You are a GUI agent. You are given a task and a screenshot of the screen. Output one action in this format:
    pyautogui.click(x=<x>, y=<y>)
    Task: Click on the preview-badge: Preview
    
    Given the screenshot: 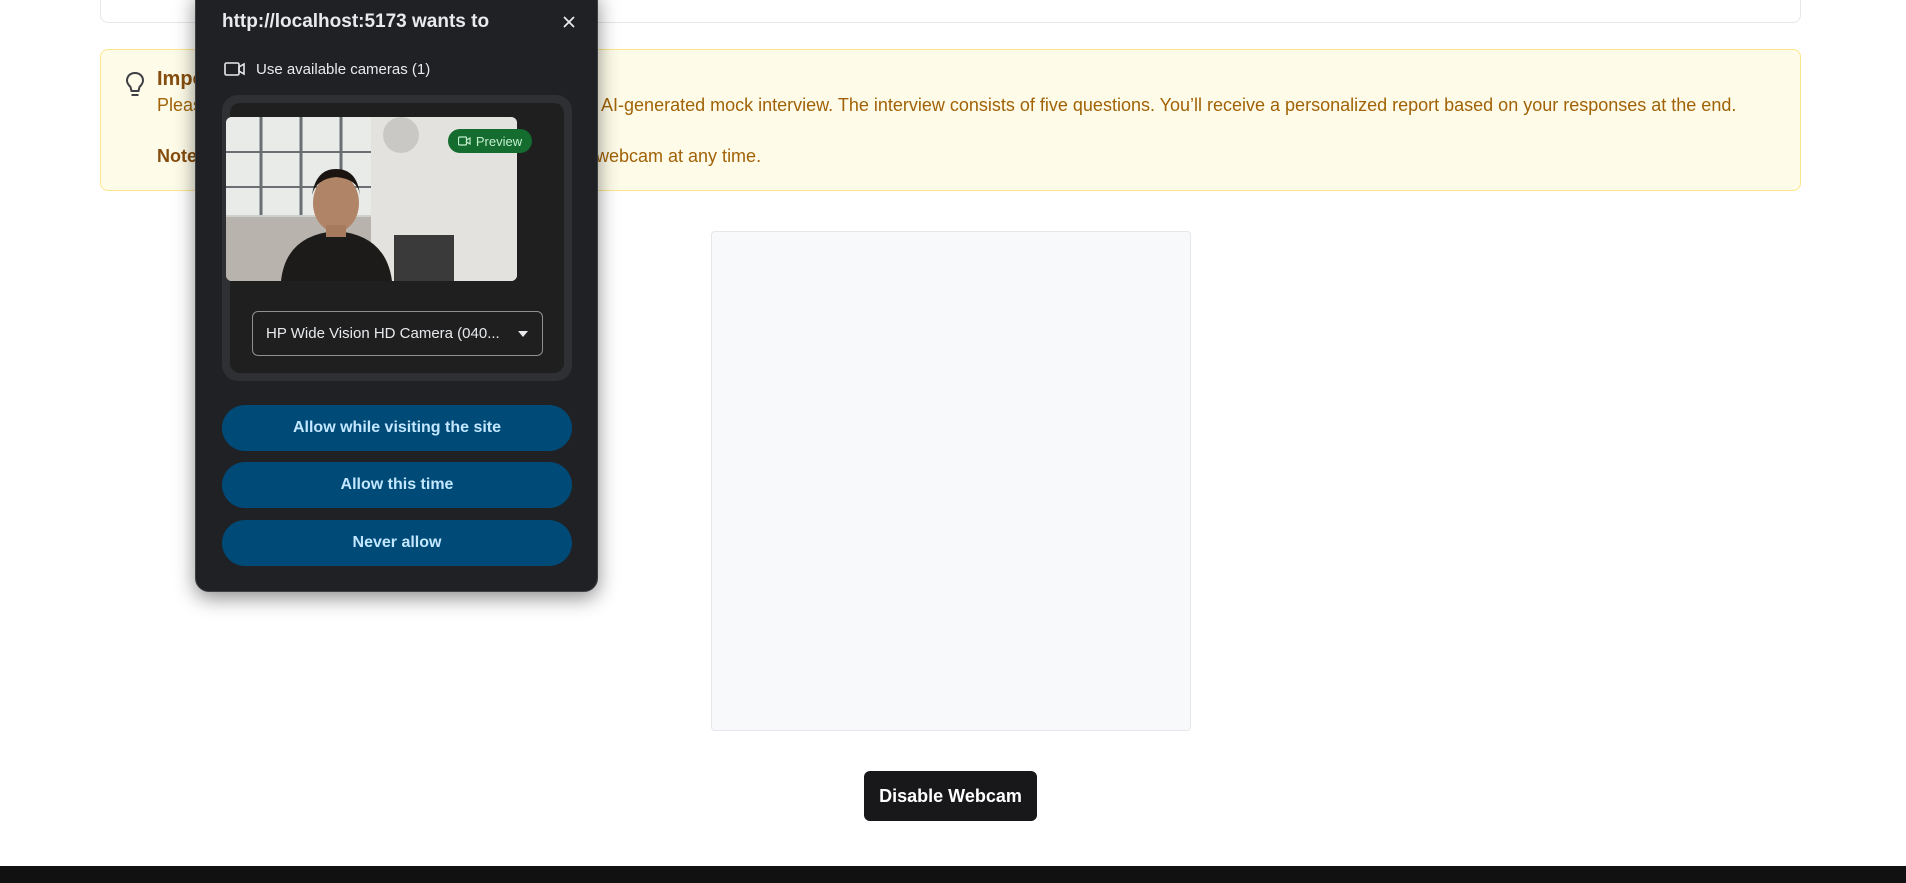 What is the action you would take?
    pyautogui.click(x=490, y=141)
    